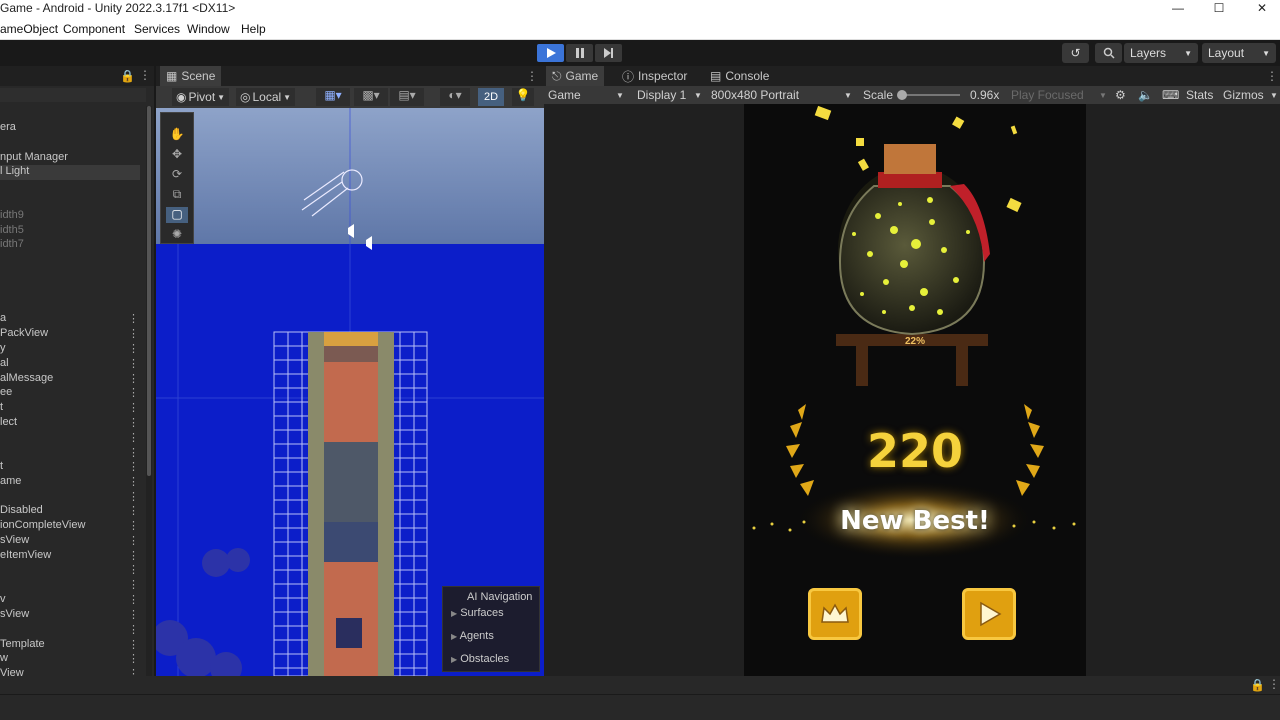 The width and height of the screenshot is (1280, 720). I want to click on hierarchy-search, so click(73, 95).